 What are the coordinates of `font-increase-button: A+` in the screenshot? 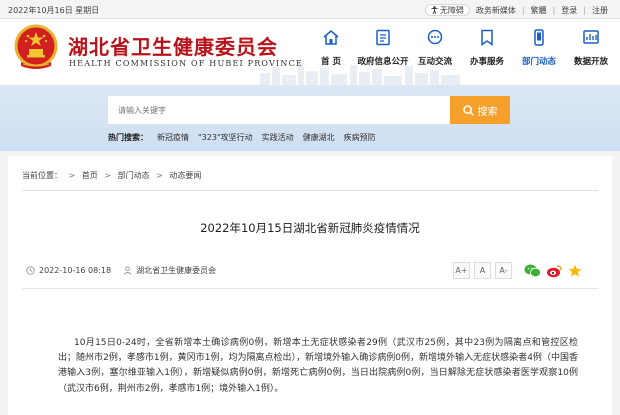 It's located at (461, 270).